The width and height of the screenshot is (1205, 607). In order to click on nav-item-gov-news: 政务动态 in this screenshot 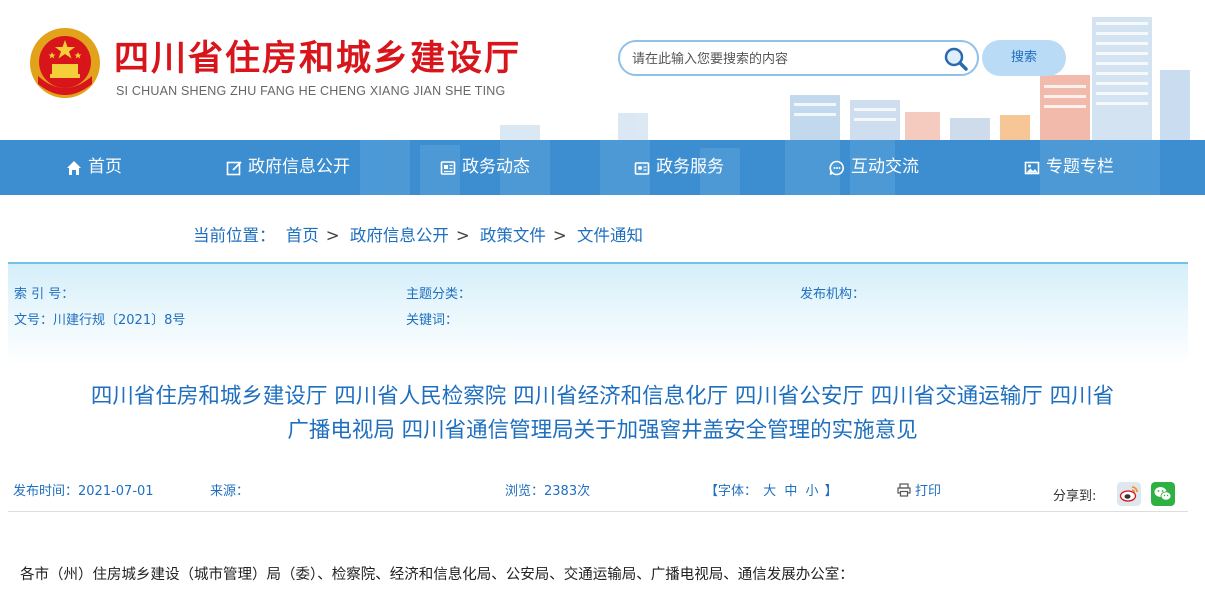, I will do `click(485, 167)`.